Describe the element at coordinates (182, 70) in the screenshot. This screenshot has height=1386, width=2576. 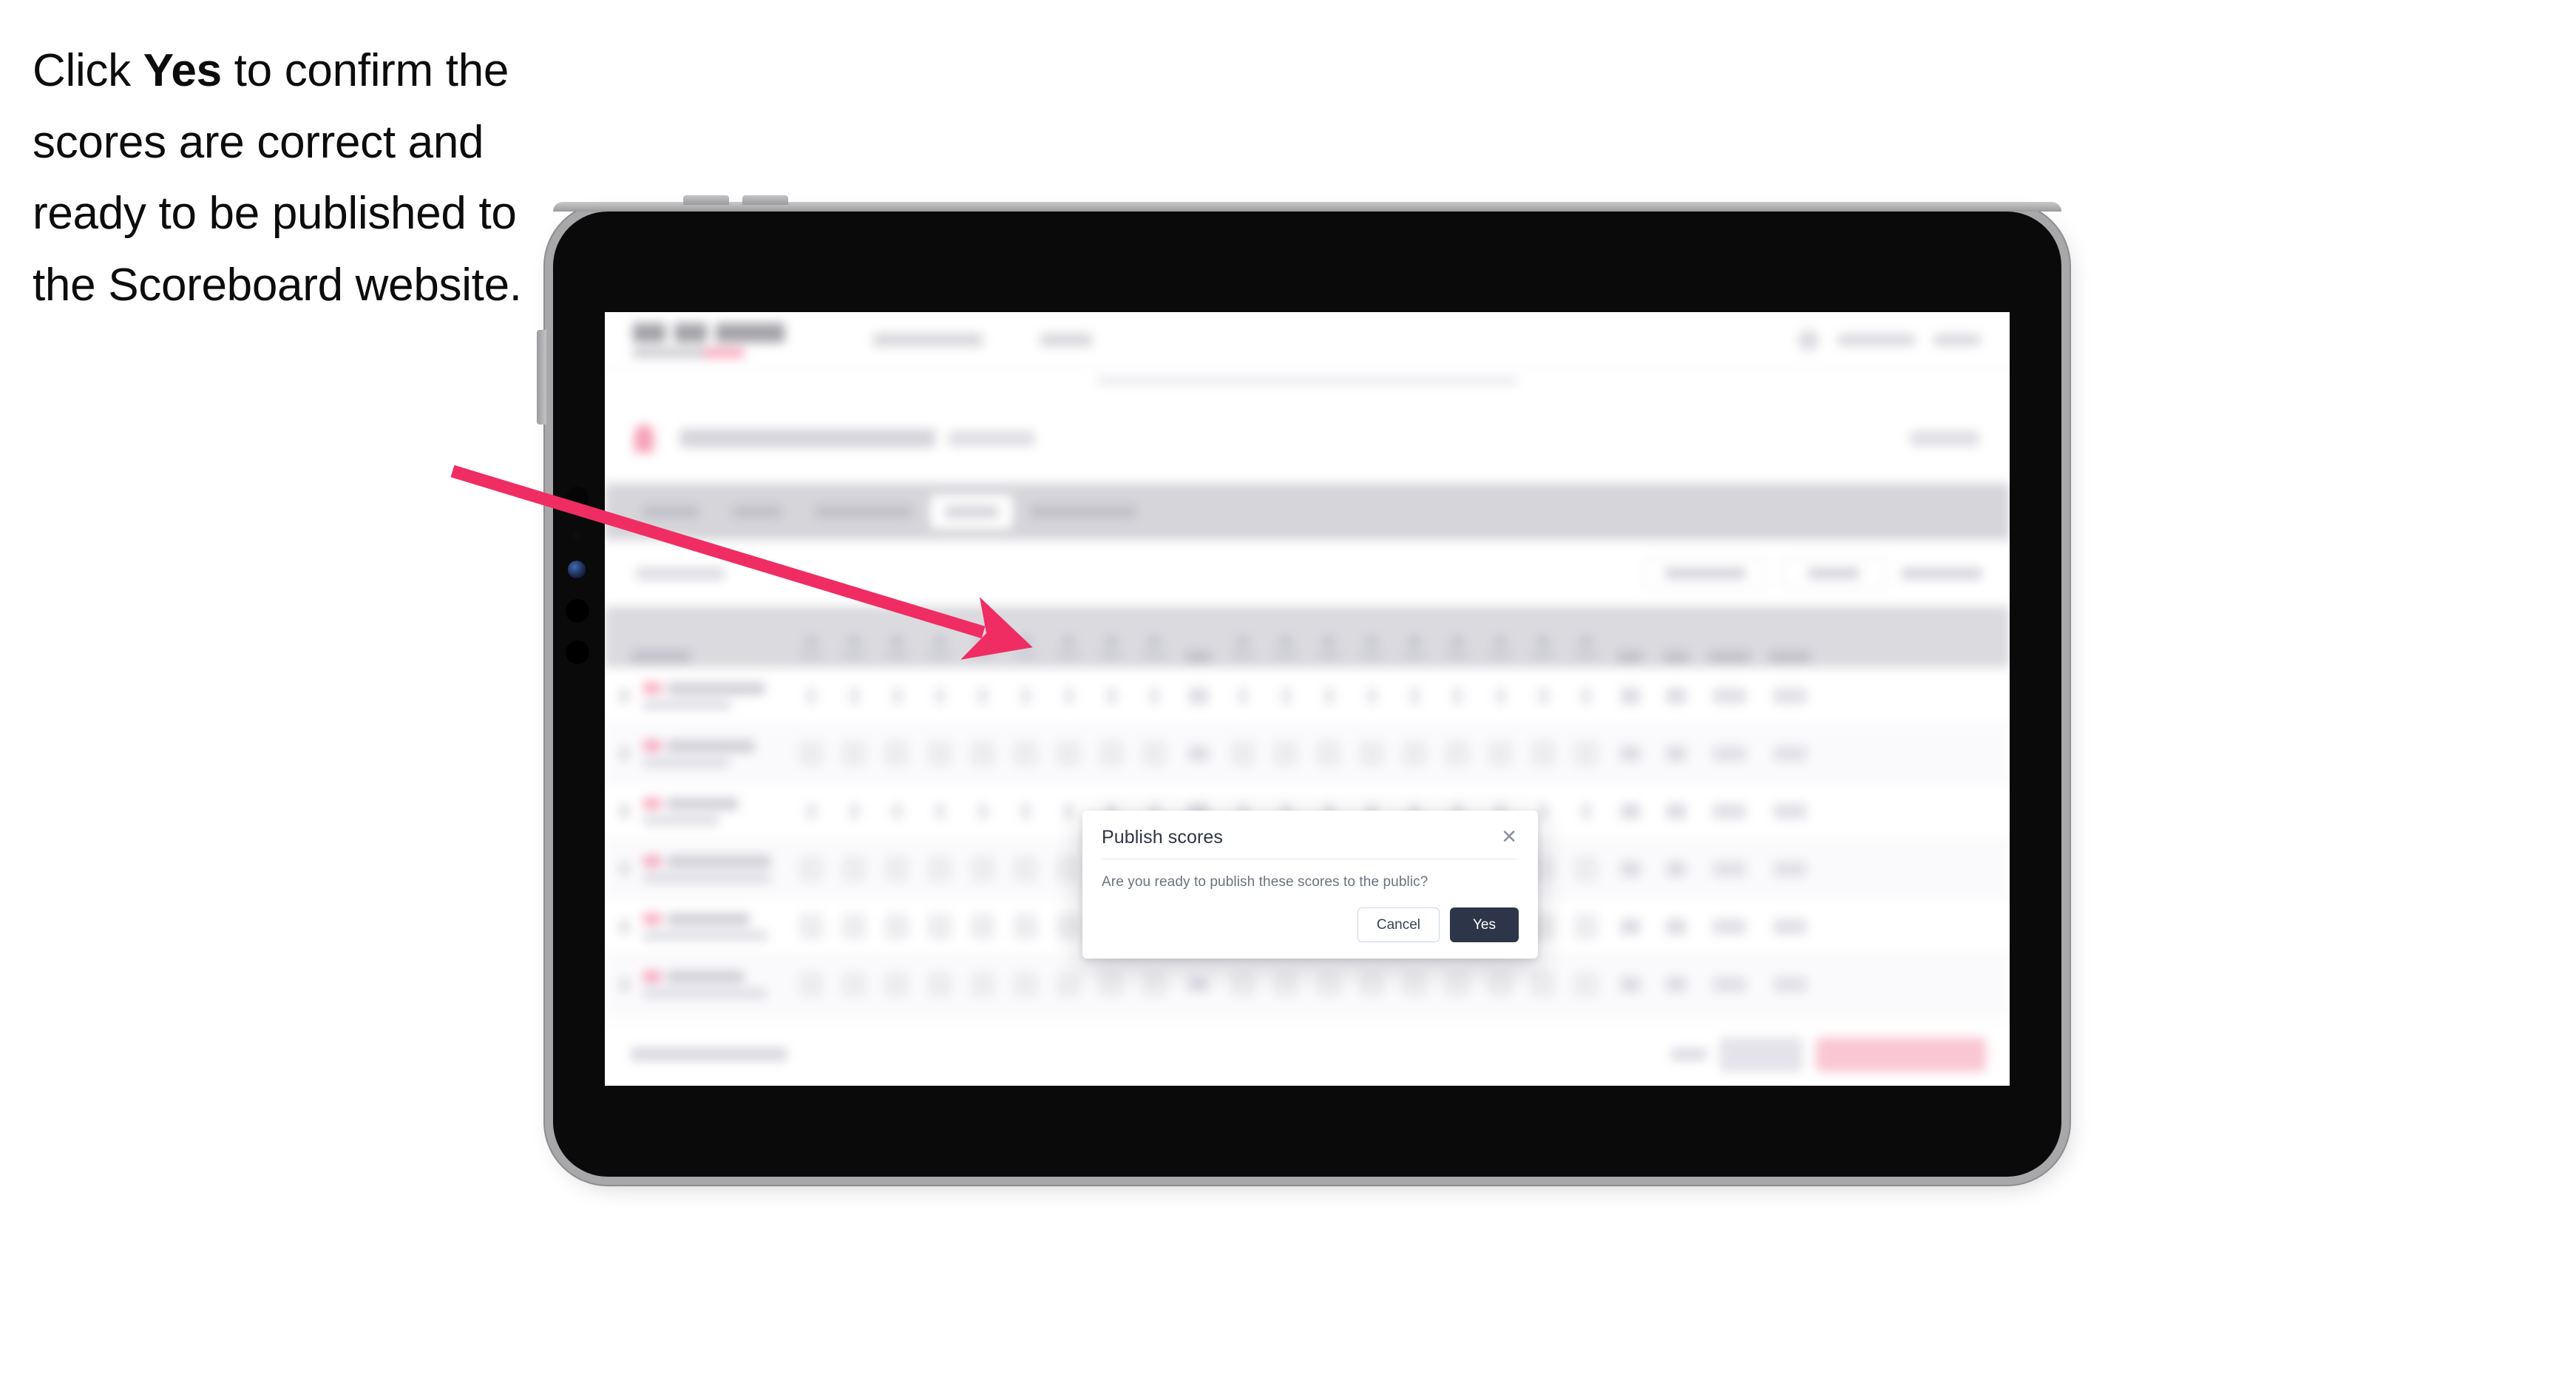
I see `caption-emphasis: Yes` at that location.